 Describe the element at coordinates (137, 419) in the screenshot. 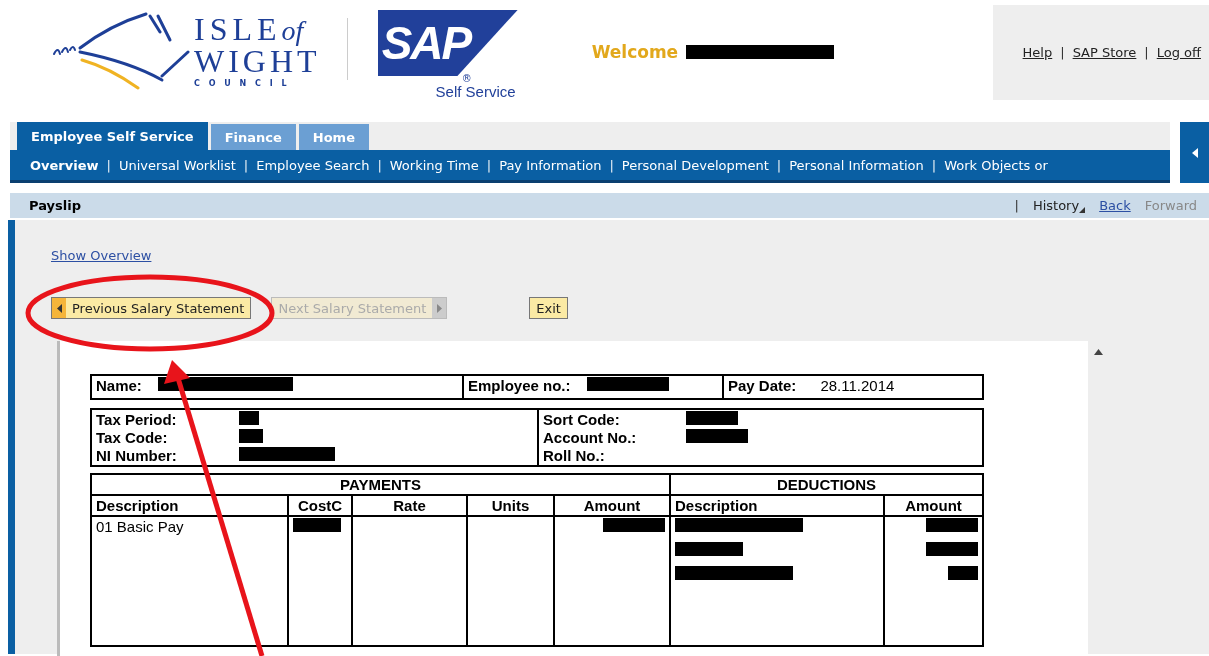

I see `field-label: Tax Period:` at that location.